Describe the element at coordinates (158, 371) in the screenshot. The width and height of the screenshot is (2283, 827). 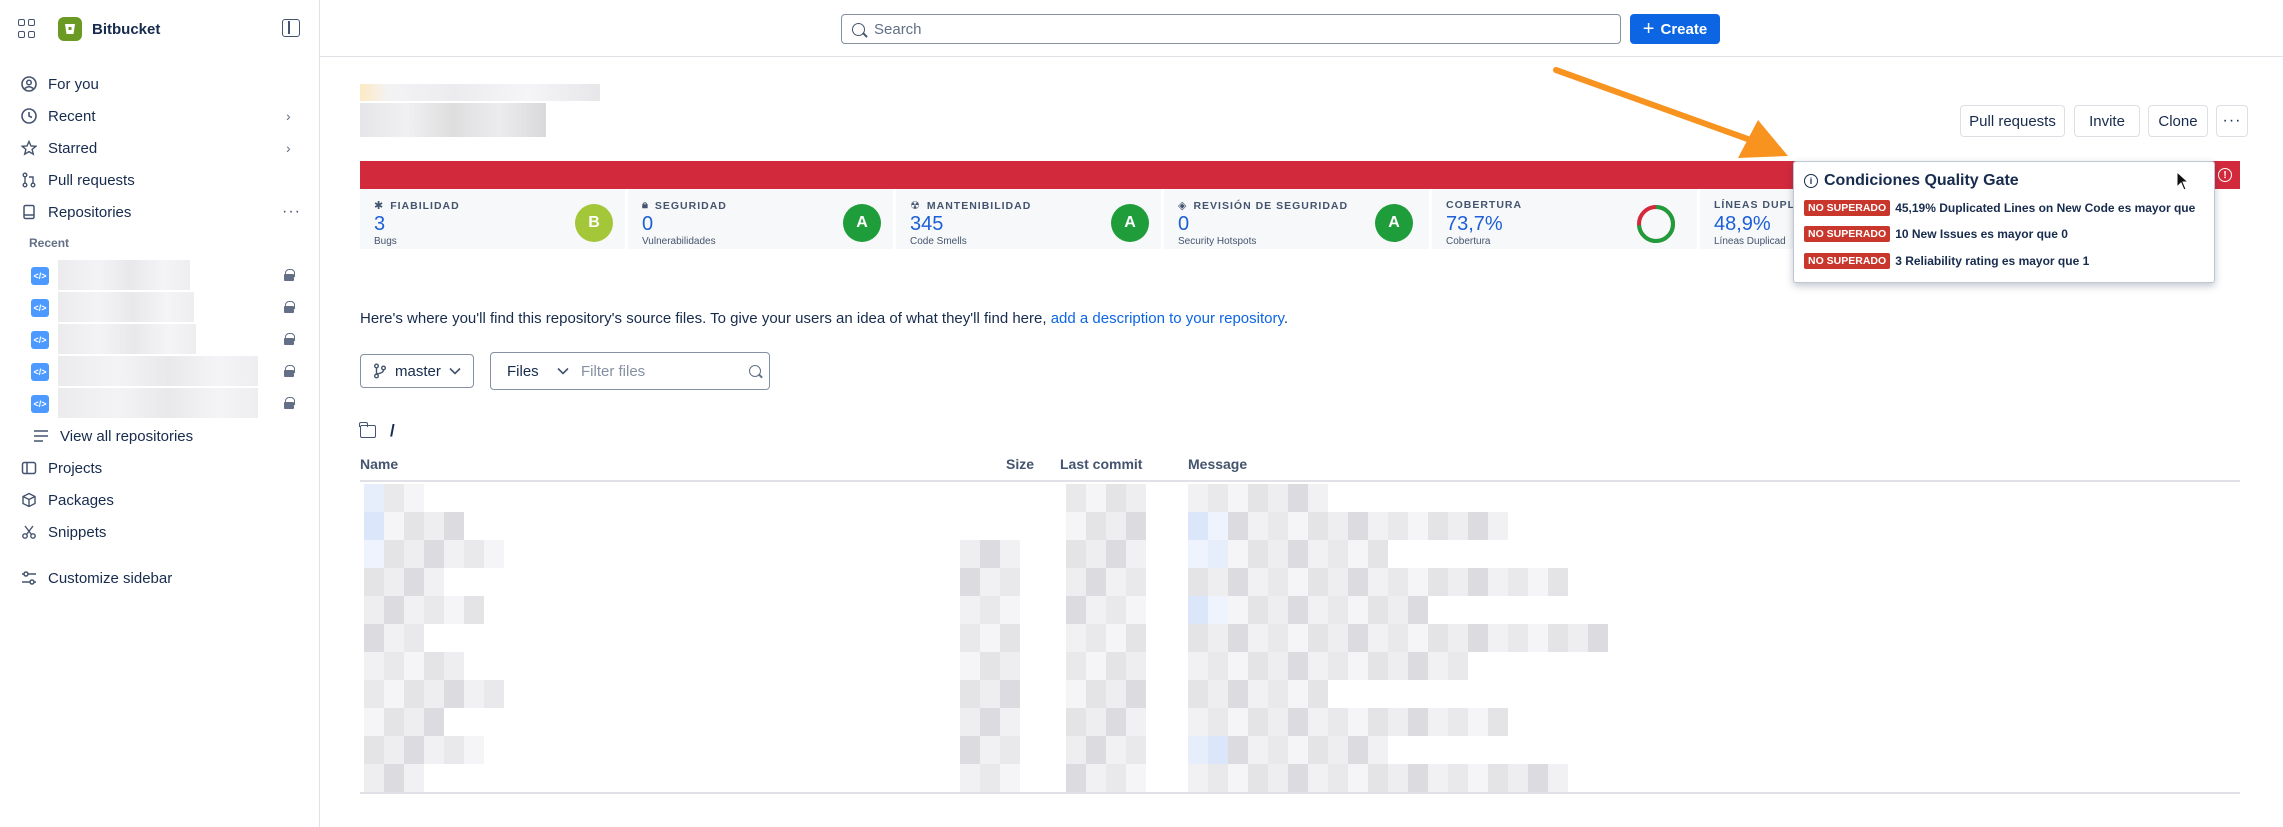
I see `redacted-repo-name` at that location.